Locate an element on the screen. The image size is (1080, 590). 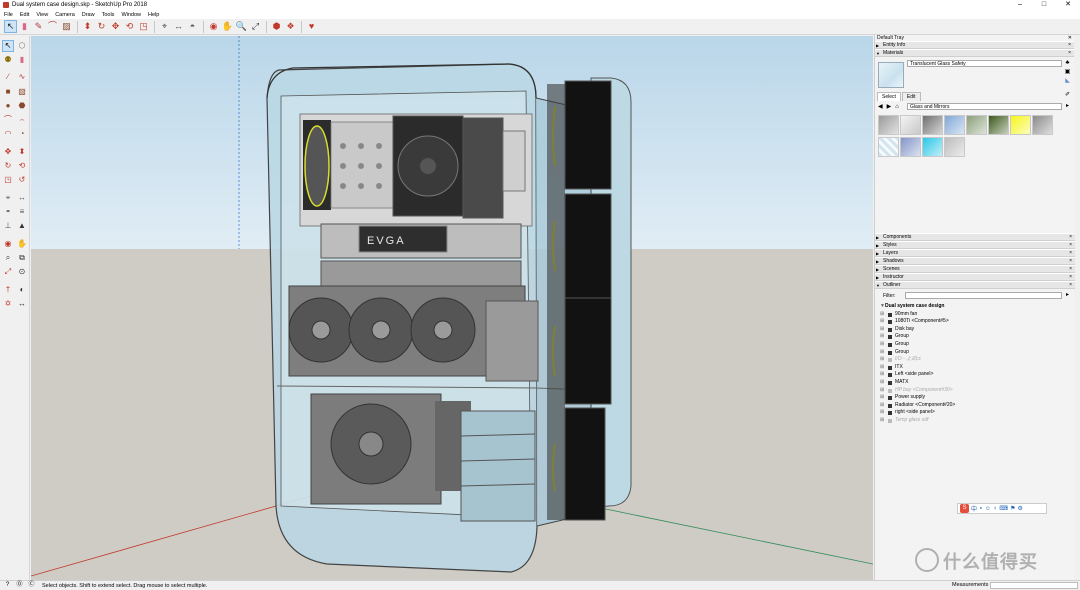
measurements-input is located at coordinates (1034, 585).